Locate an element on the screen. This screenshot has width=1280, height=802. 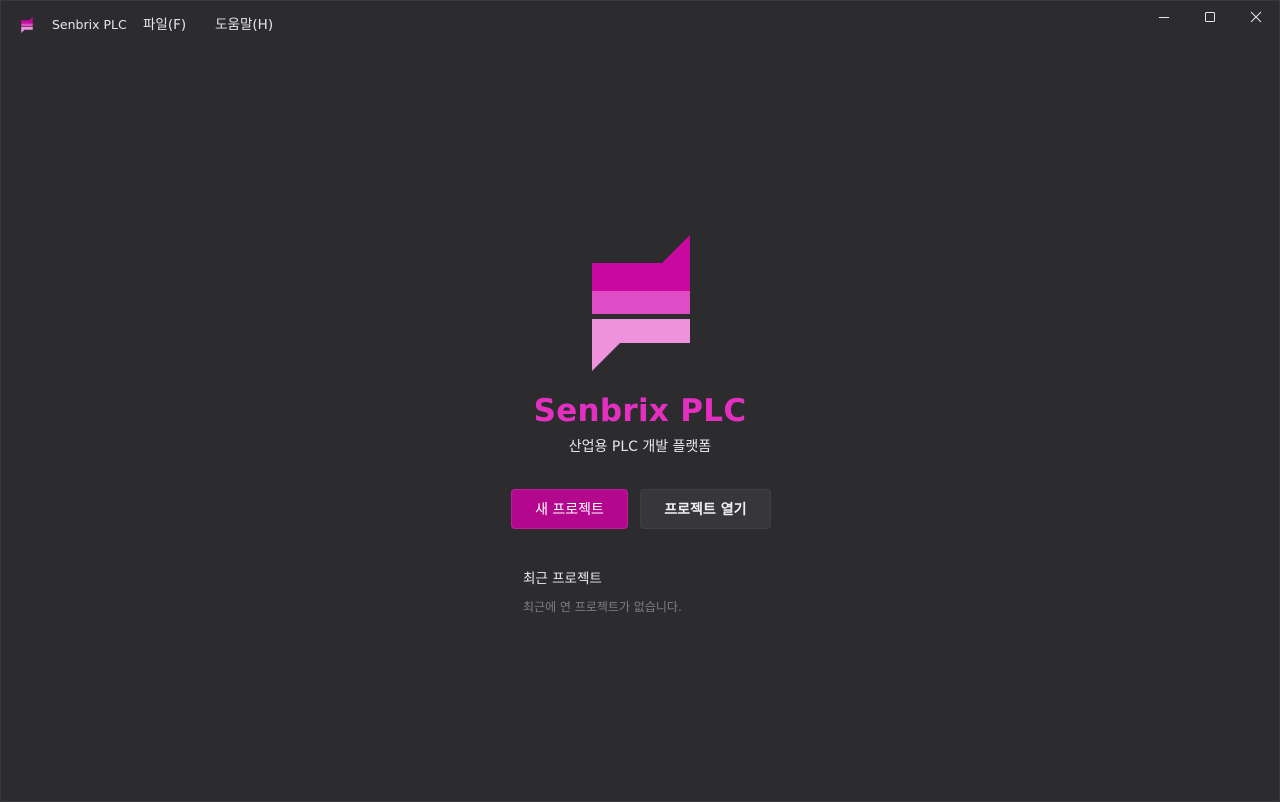
recent-projects-heading: 최근 프로젝트 is located at coordinates (562, 579).